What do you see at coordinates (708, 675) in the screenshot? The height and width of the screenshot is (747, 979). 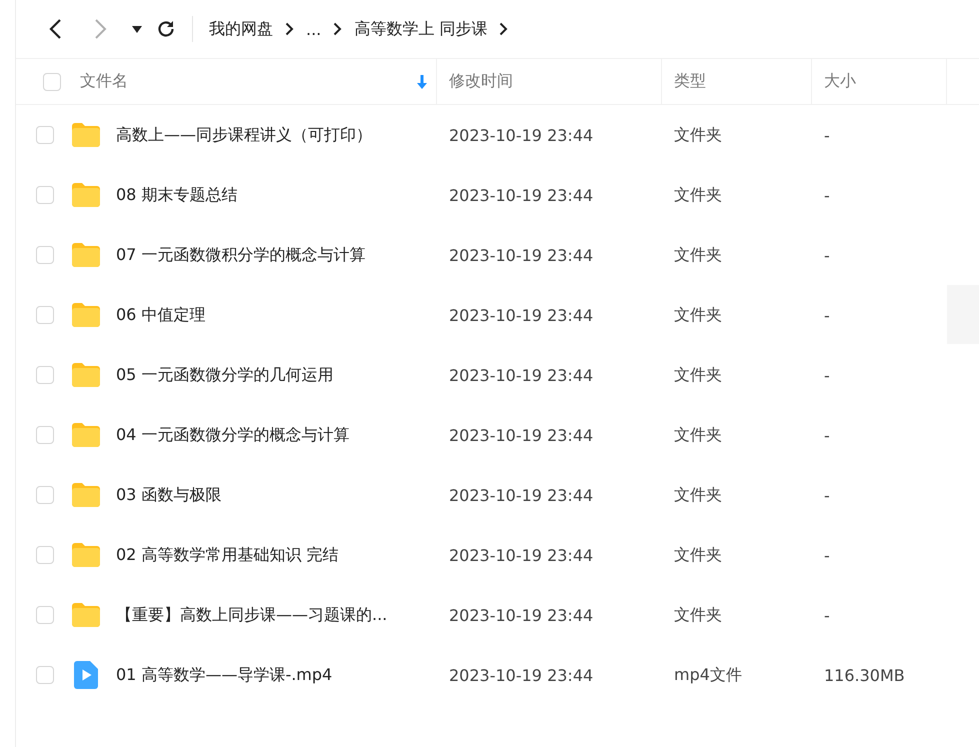 I see `file-type: mp4文件` at bounding box center [708, 675].